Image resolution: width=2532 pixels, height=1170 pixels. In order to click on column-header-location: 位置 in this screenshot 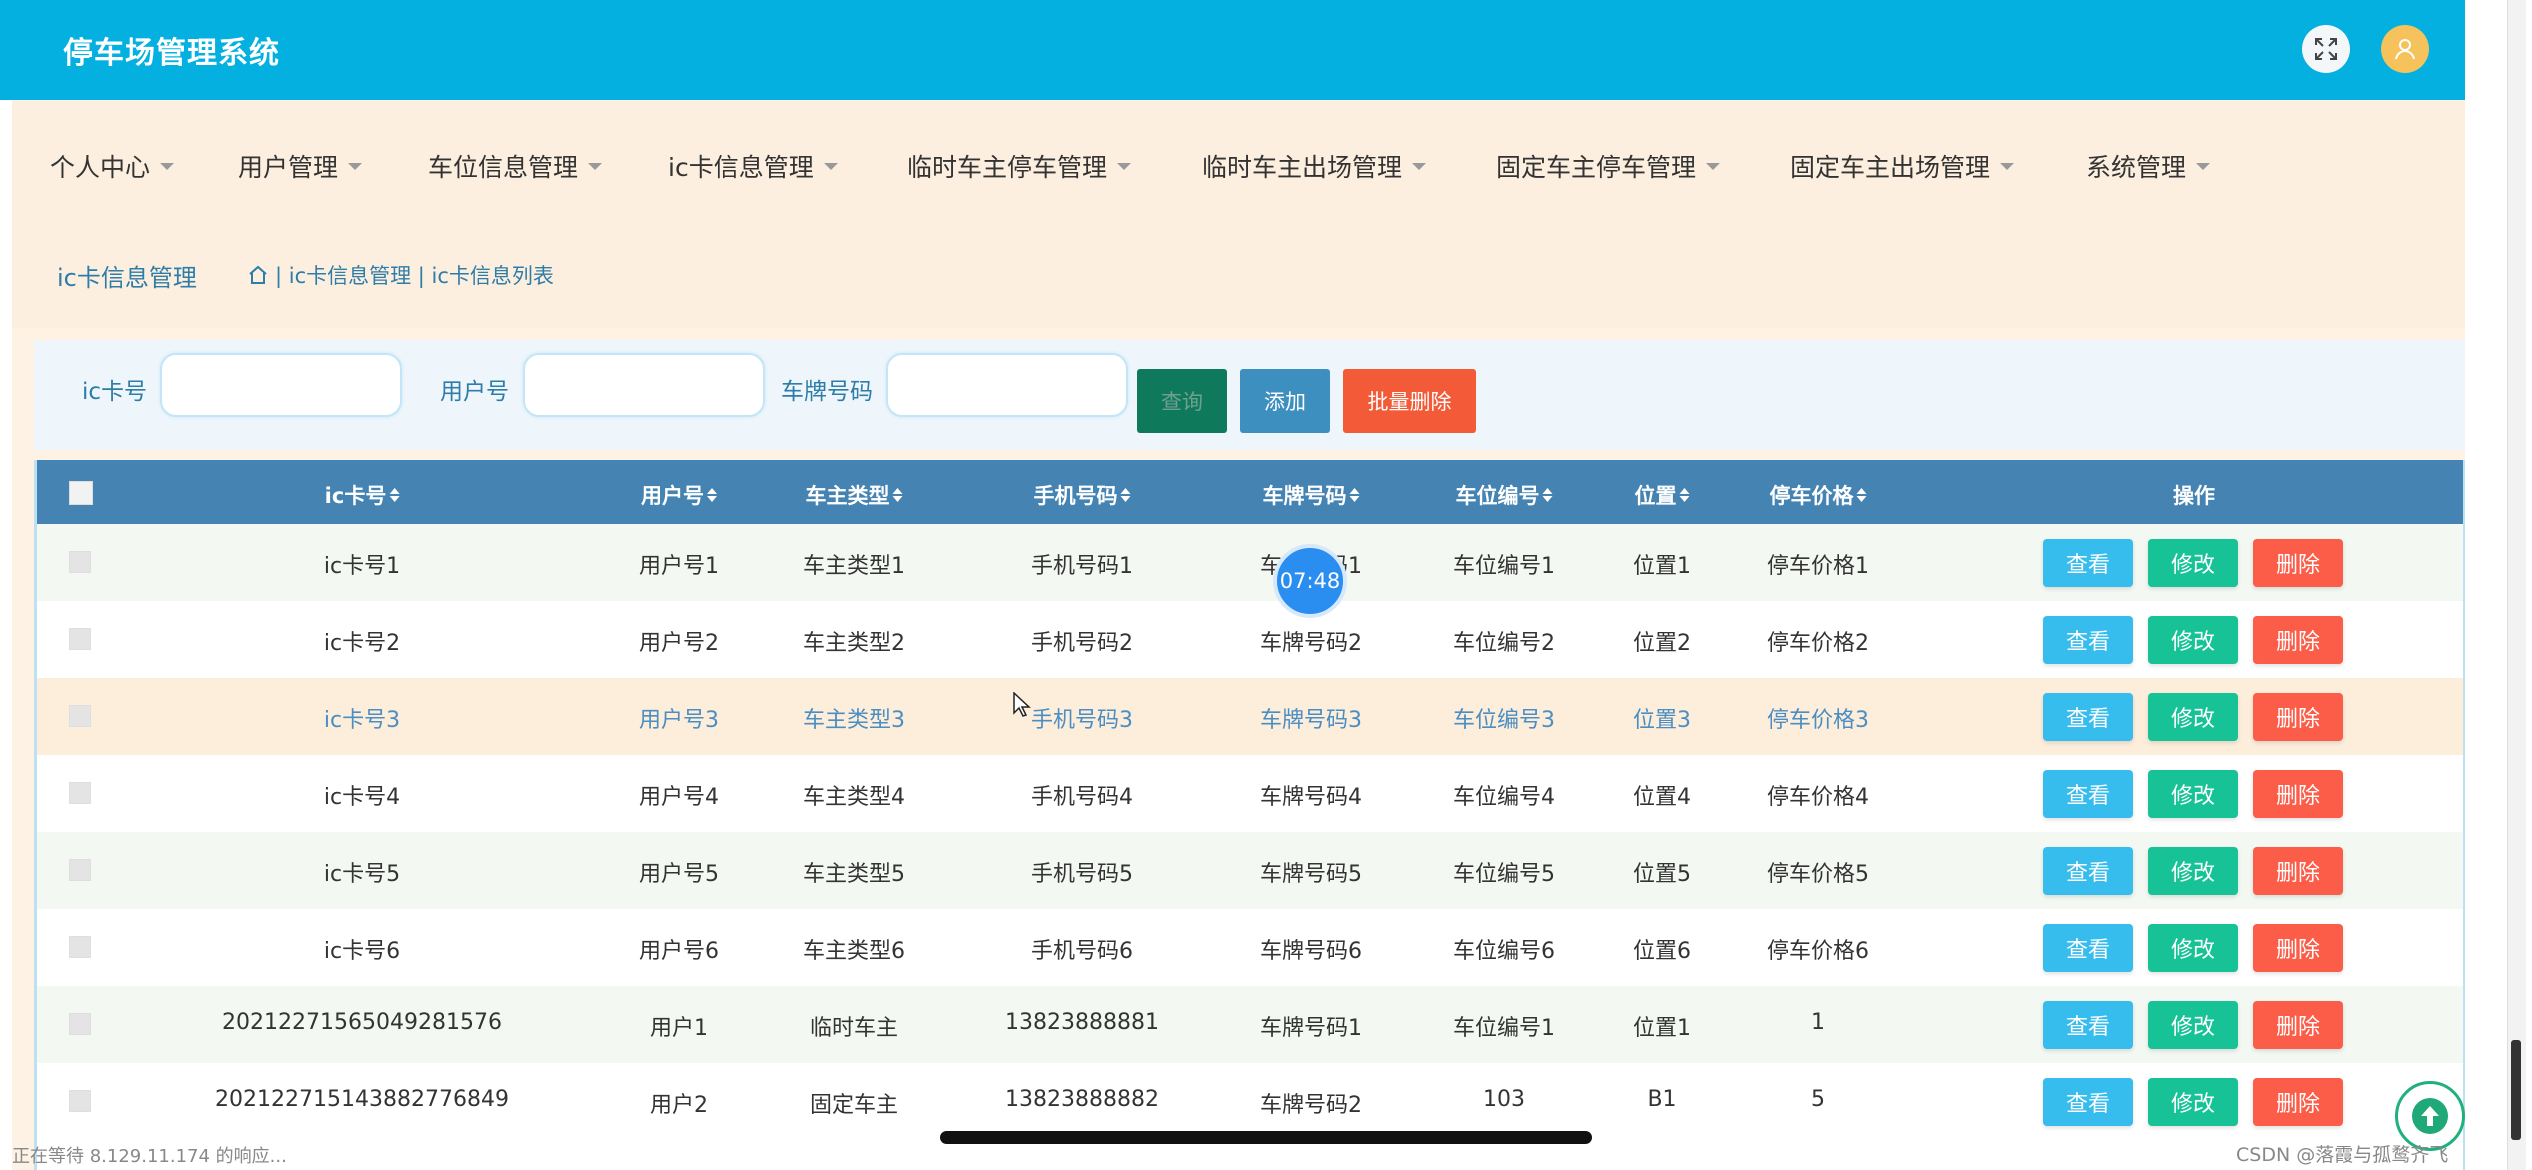, I will do `click(1662, 495)`.